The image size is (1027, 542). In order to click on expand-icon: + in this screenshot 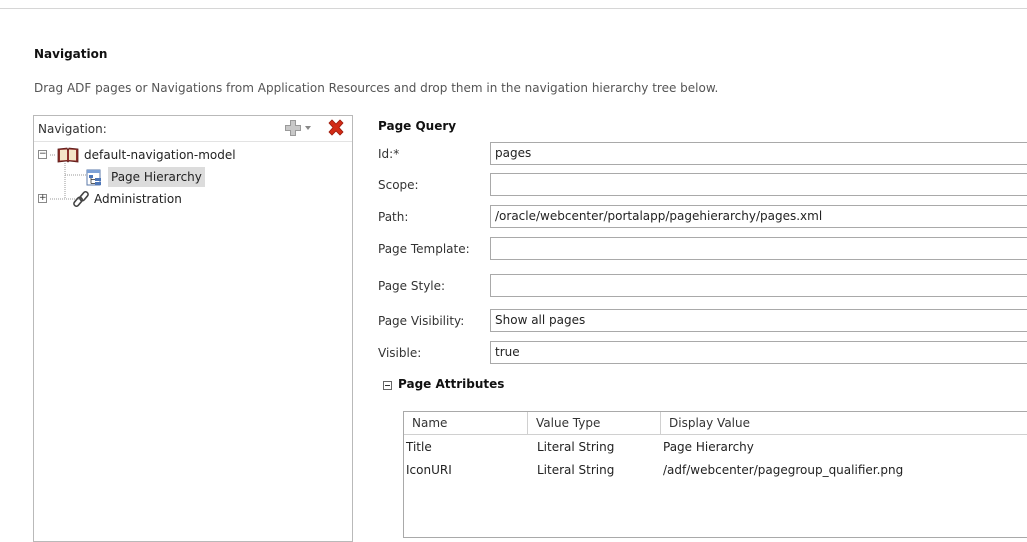, I will do `click(42, 198)`.